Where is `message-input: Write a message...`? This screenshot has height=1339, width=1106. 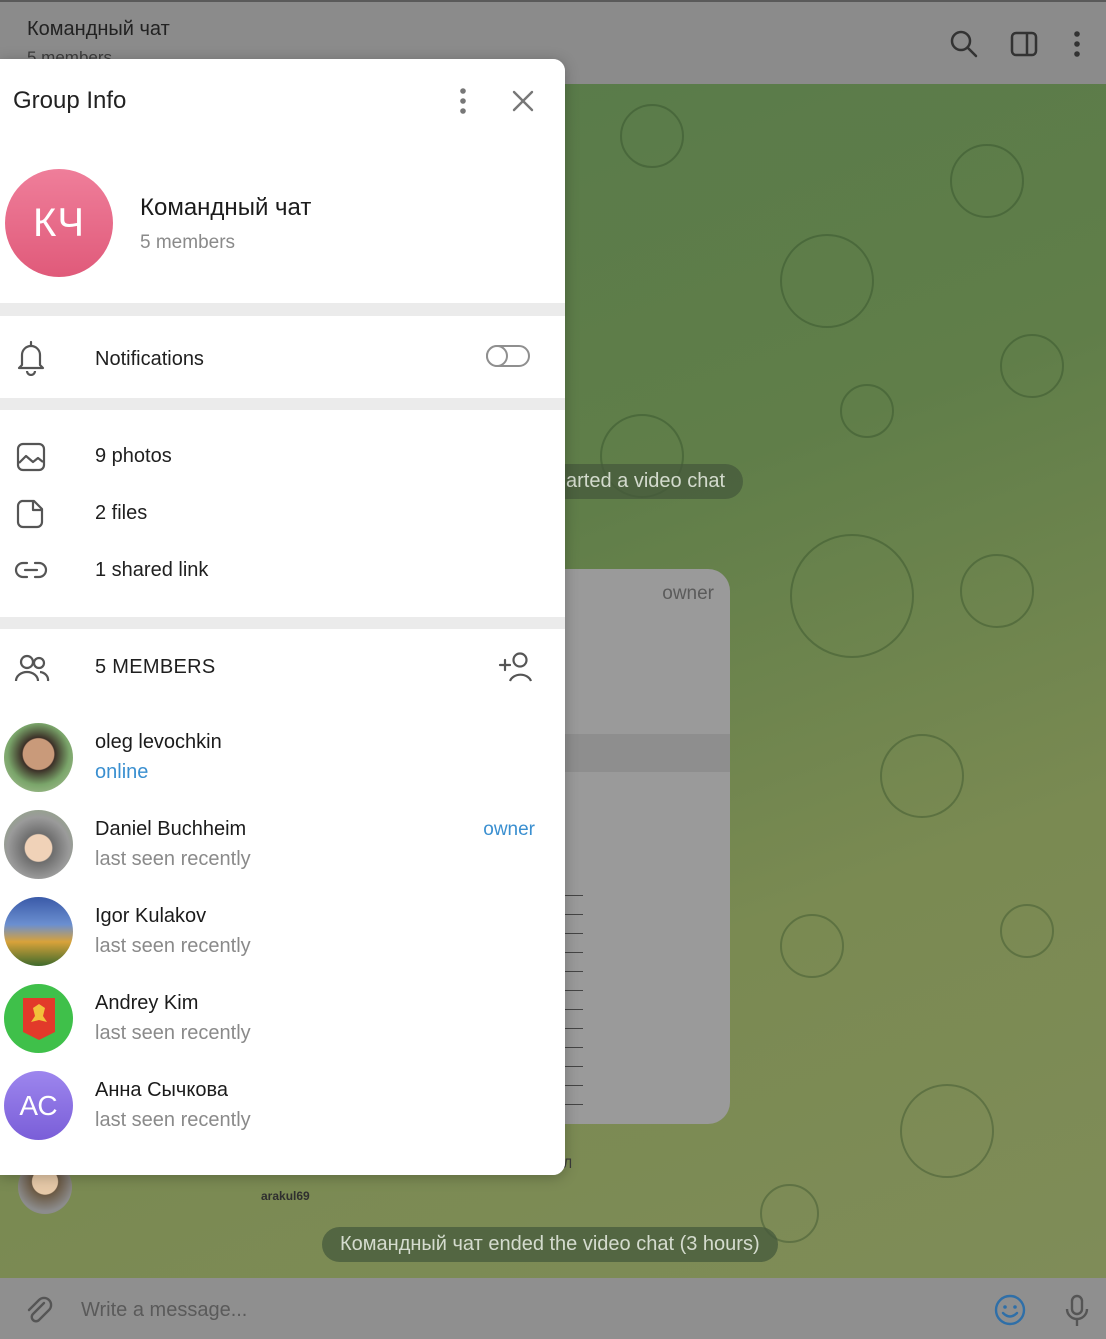
message-input: Write a message... is located at coordinates (164, 1310).